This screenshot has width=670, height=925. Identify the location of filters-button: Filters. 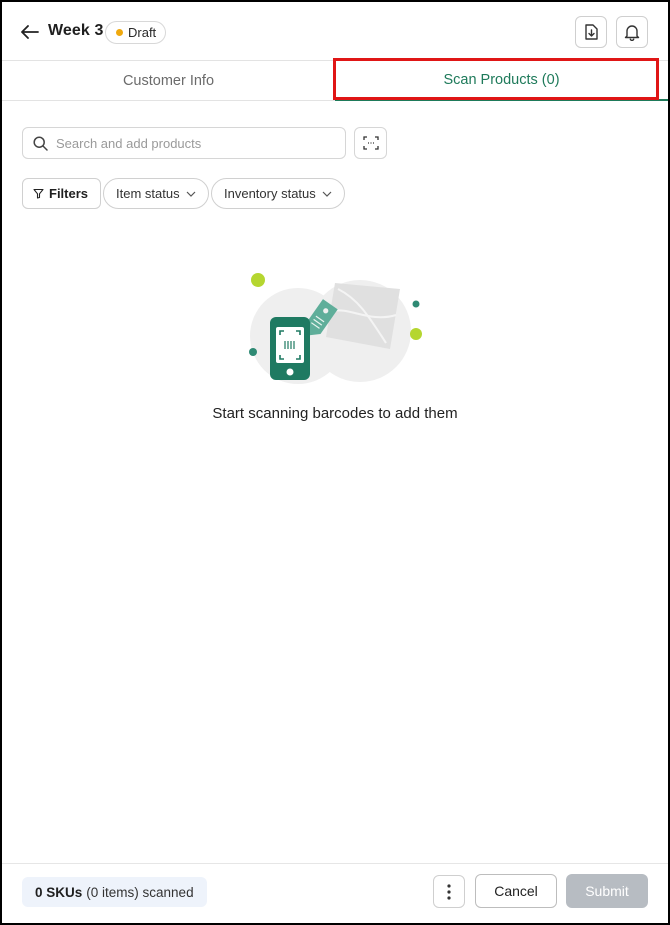
(62, 193).